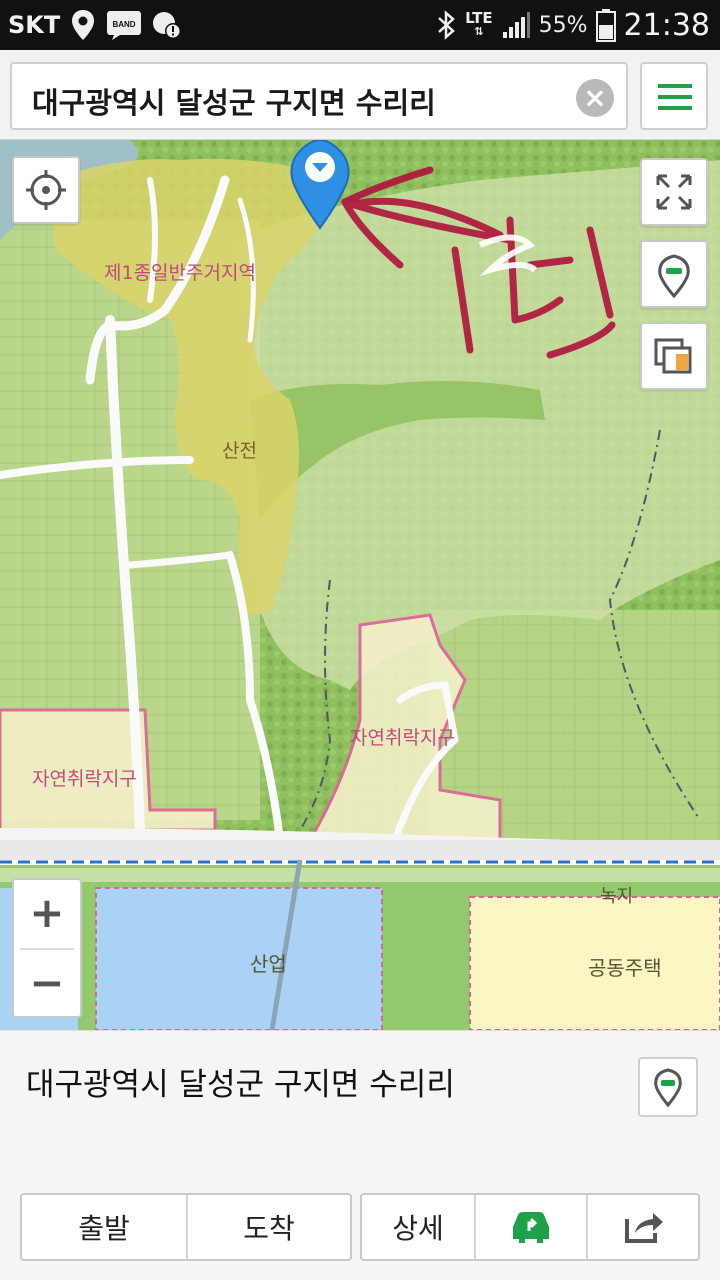  Describe the element at coordinates (617, 896) in the screenshot. I see `zone-label-green: 녹지` at that location.